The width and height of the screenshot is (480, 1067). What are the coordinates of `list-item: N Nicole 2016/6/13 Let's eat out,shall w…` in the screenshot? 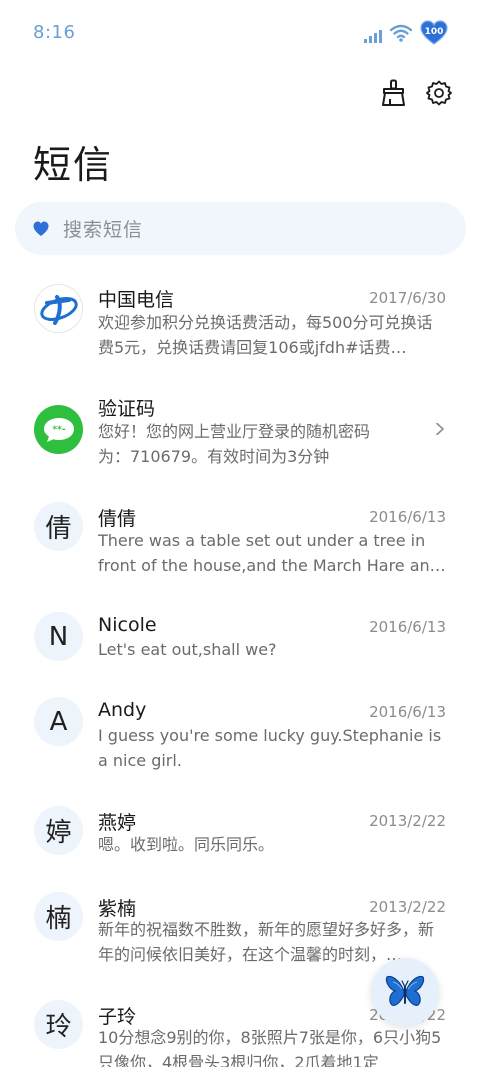 It's located at (240, 648).